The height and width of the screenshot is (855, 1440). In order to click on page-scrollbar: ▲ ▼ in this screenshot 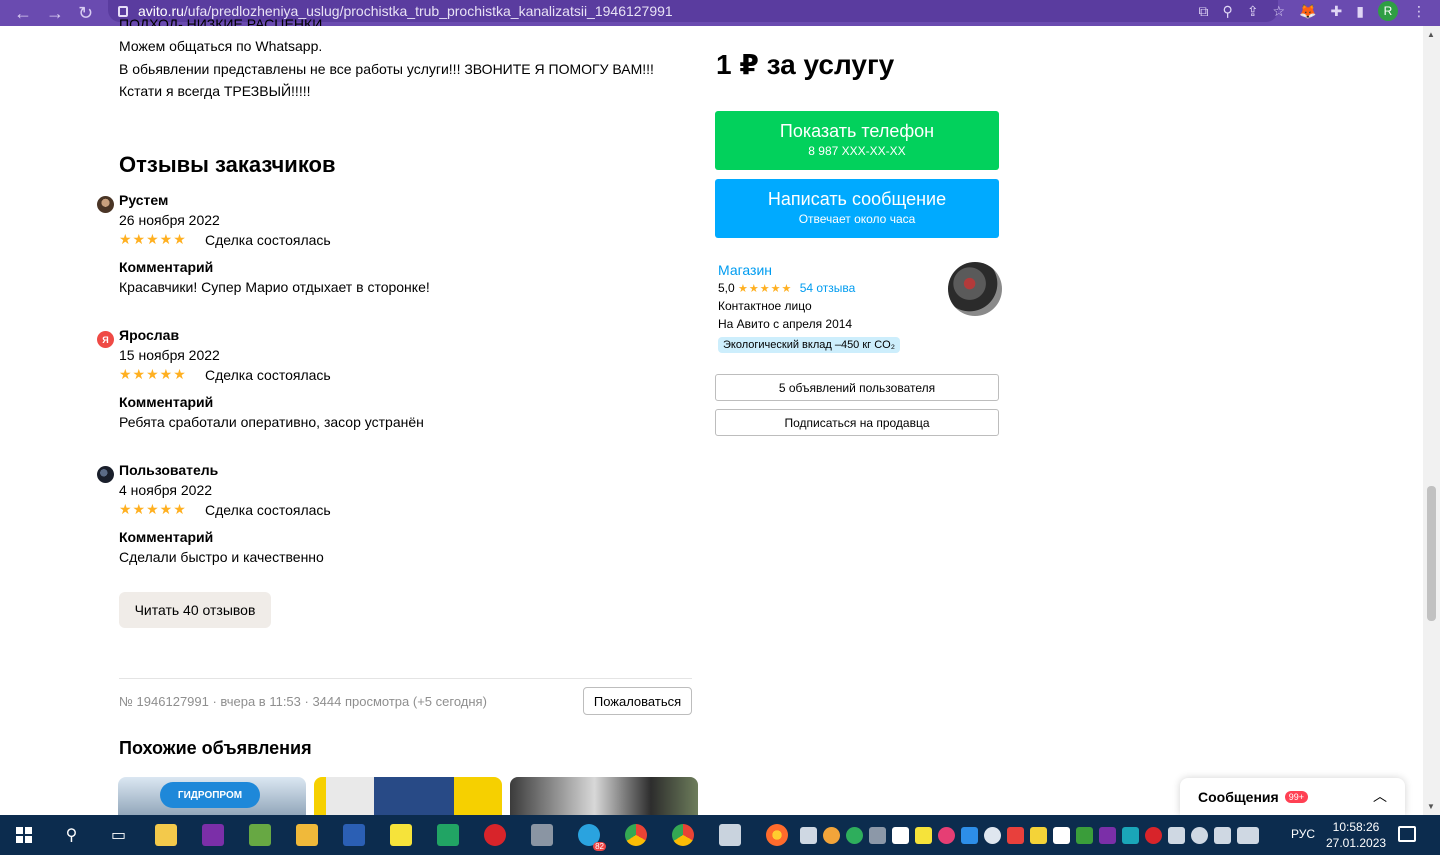, I will do `click(1431, 420)`.